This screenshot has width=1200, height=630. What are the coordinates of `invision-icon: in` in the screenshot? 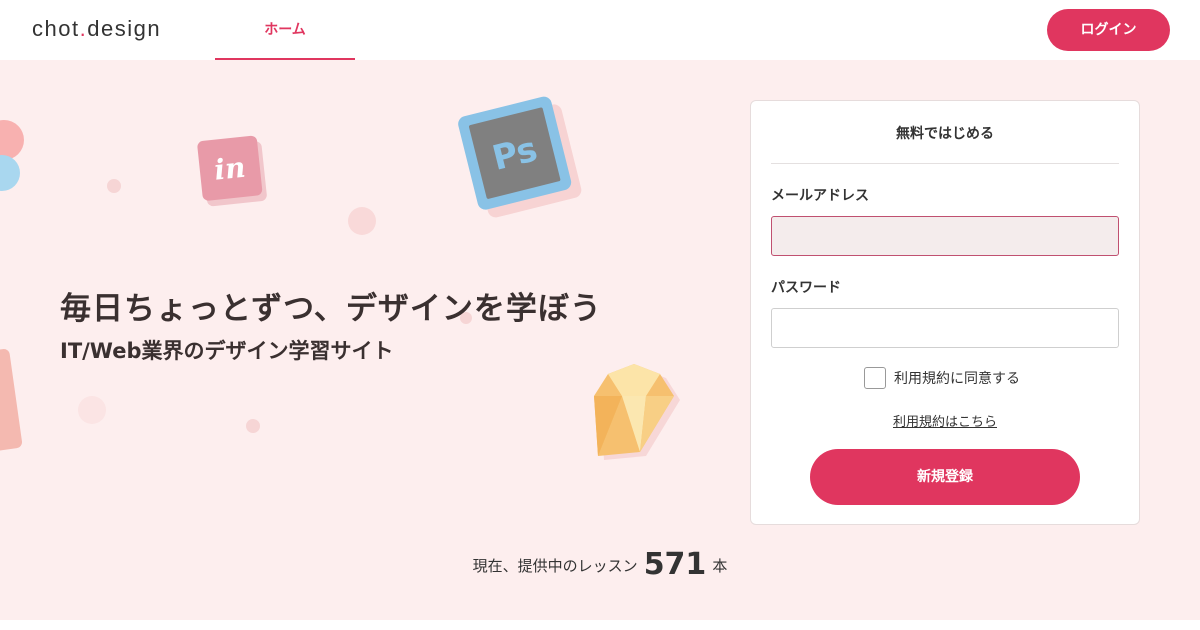 It's located at (232, 171).